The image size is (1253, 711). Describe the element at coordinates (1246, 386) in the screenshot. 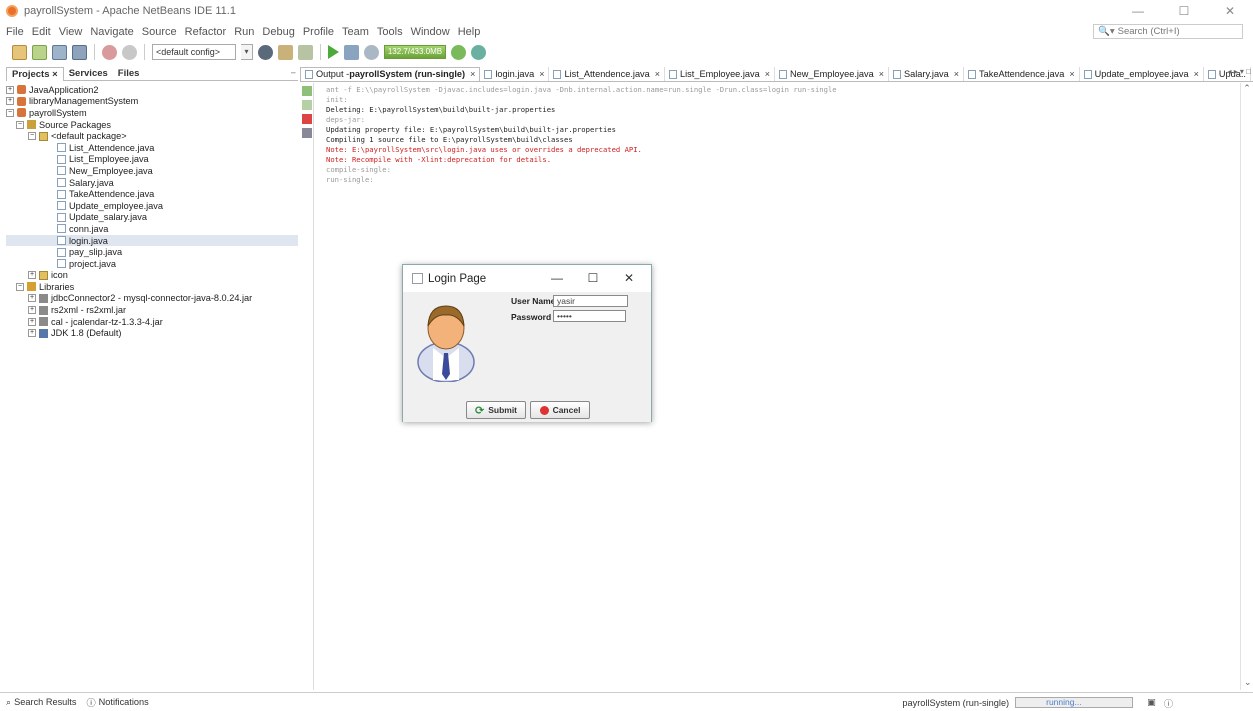

I see `vertical-scrollbar: ⌃ ⌄` at that location.